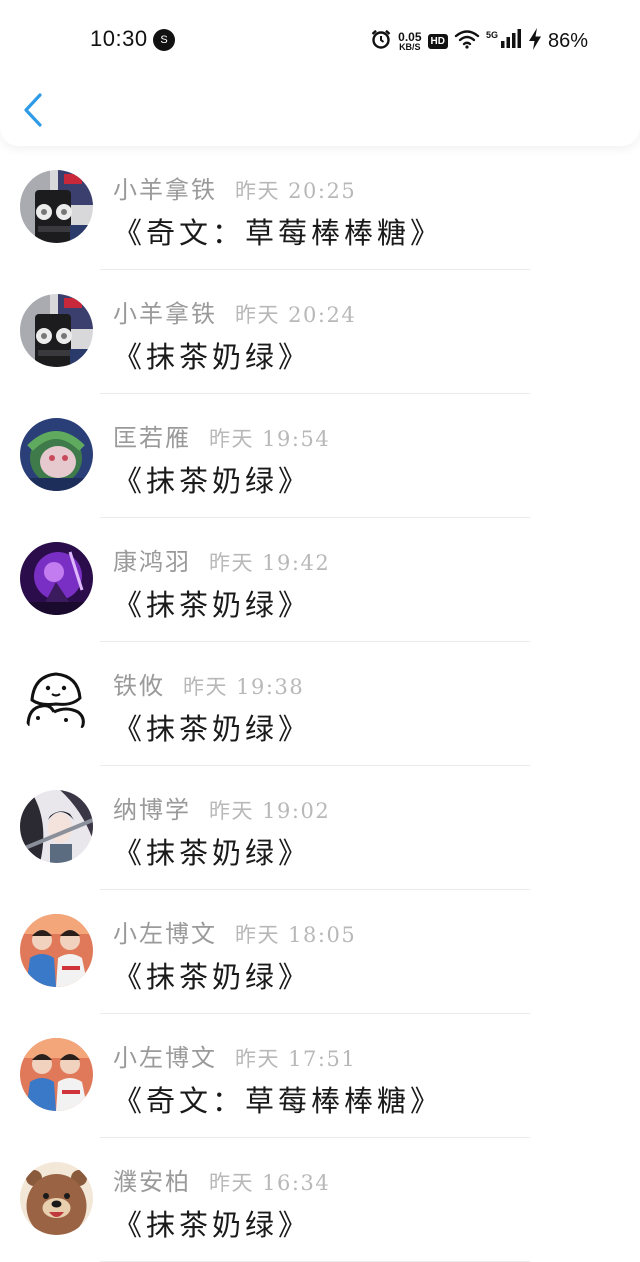 The height and width of the screenshot is (1262, 640). I want to click on comment-time: 昨天 19:38, so click(244, 687).